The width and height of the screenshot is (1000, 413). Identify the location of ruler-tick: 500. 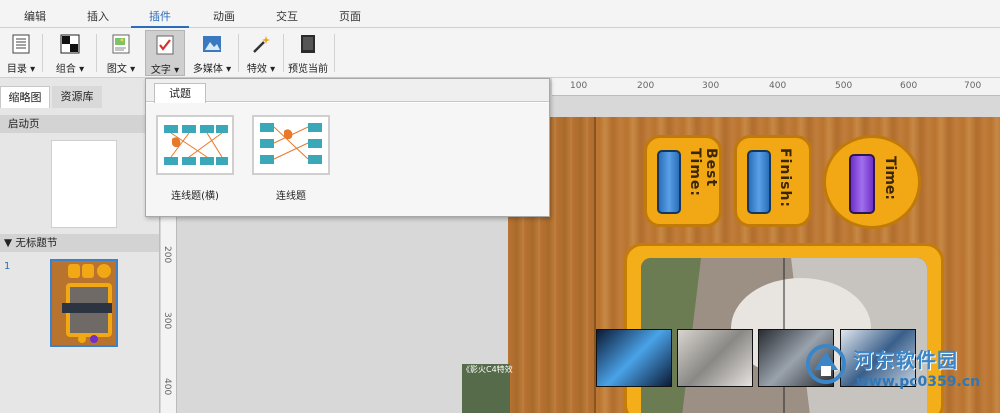
(844, 86).